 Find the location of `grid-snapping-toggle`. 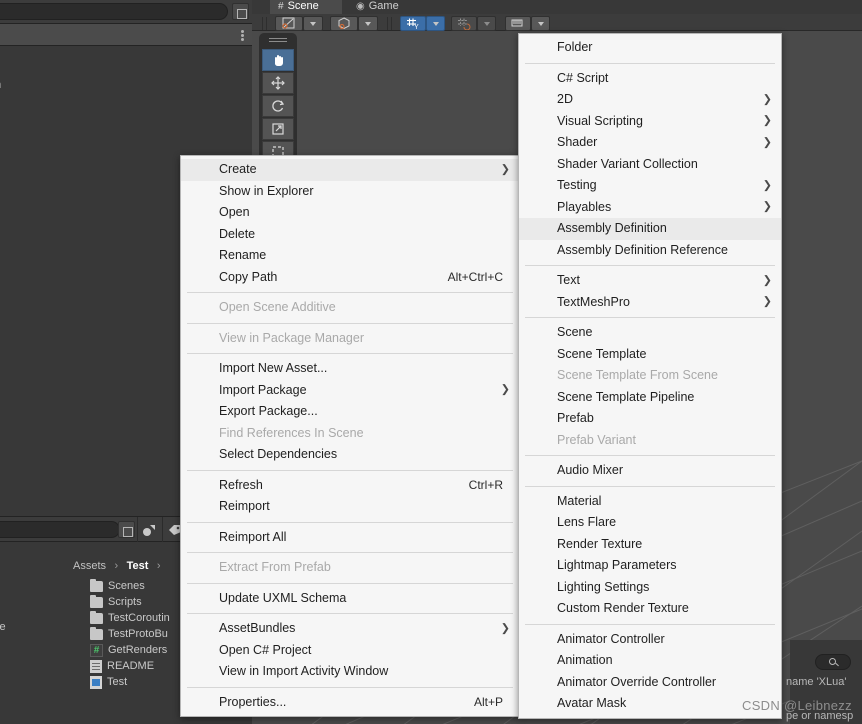

grid-snapping-toggle is located at coordinates (464, 23).